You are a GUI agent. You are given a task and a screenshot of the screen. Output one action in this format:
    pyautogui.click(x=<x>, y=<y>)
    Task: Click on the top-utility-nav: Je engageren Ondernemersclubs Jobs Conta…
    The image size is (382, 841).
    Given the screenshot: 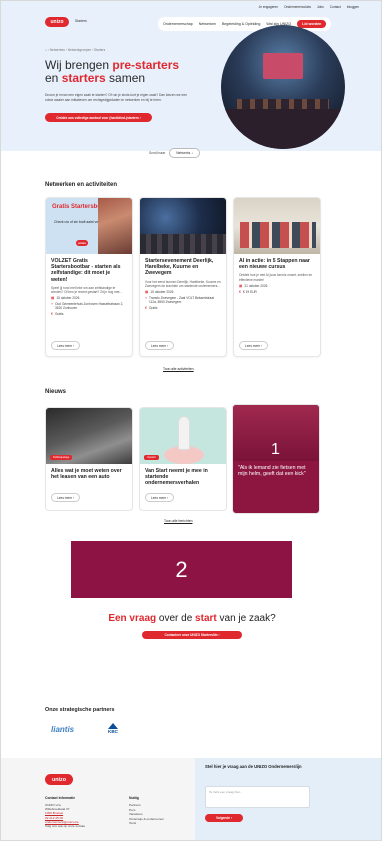 What is the action you would take?
    pyautogui.click(x=309, y=7)
    